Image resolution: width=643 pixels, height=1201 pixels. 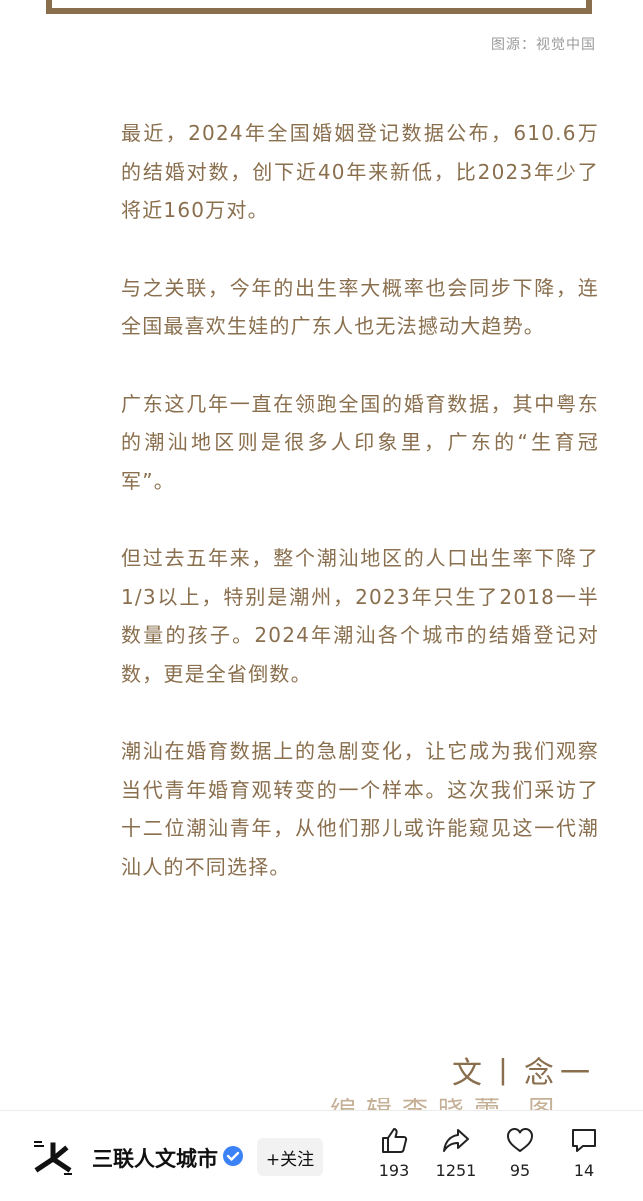 I want to click on heart-icon, so click(x=520, y=1140).